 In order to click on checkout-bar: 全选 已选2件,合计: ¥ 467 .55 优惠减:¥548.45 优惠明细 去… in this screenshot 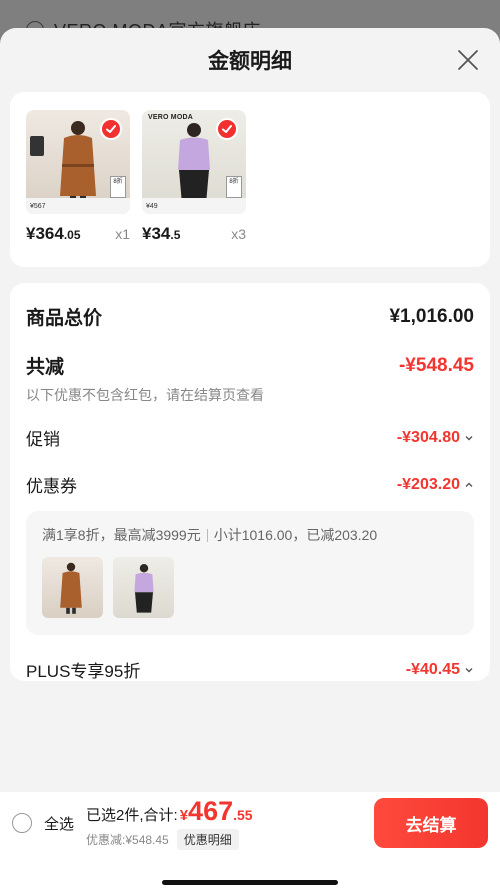, I will do `click(250, 823)`.